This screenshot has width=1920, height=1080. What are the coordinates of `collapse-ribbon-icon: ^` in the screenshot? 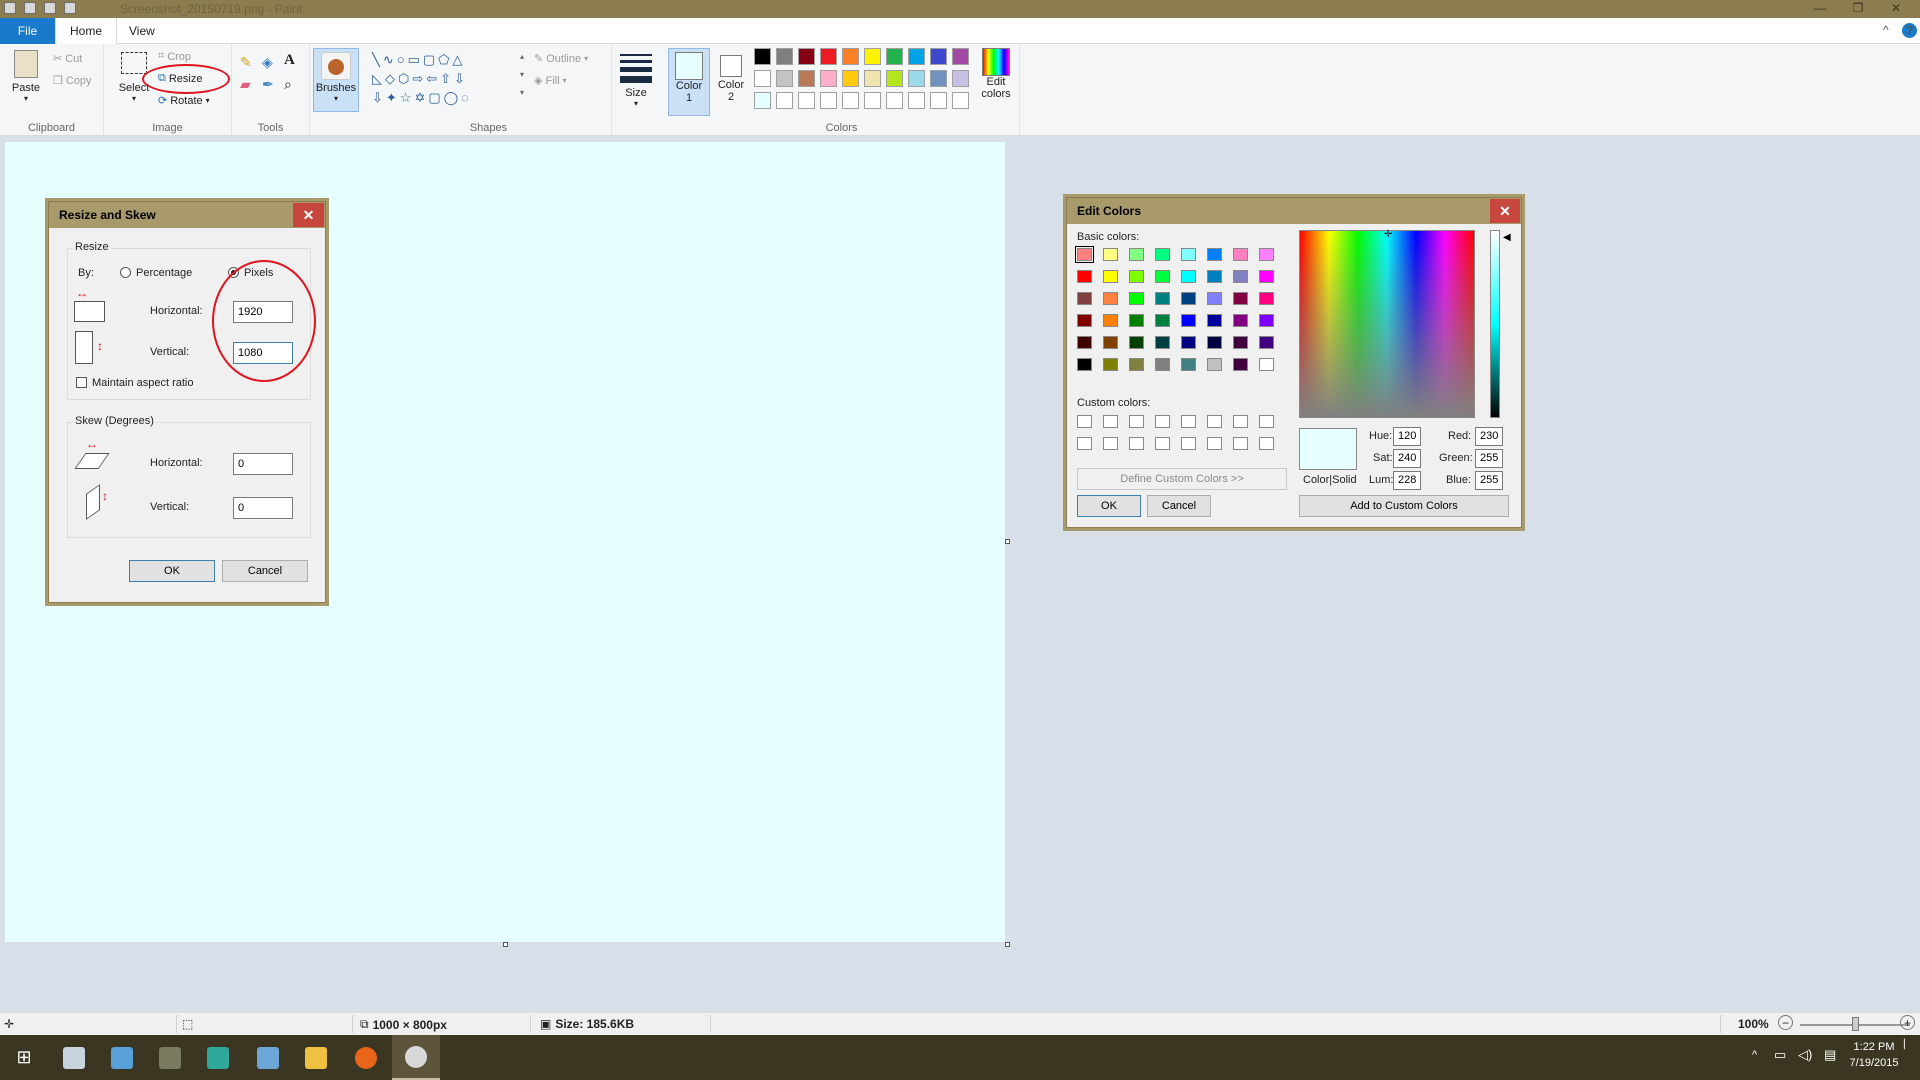 It's located at (1886, 30).